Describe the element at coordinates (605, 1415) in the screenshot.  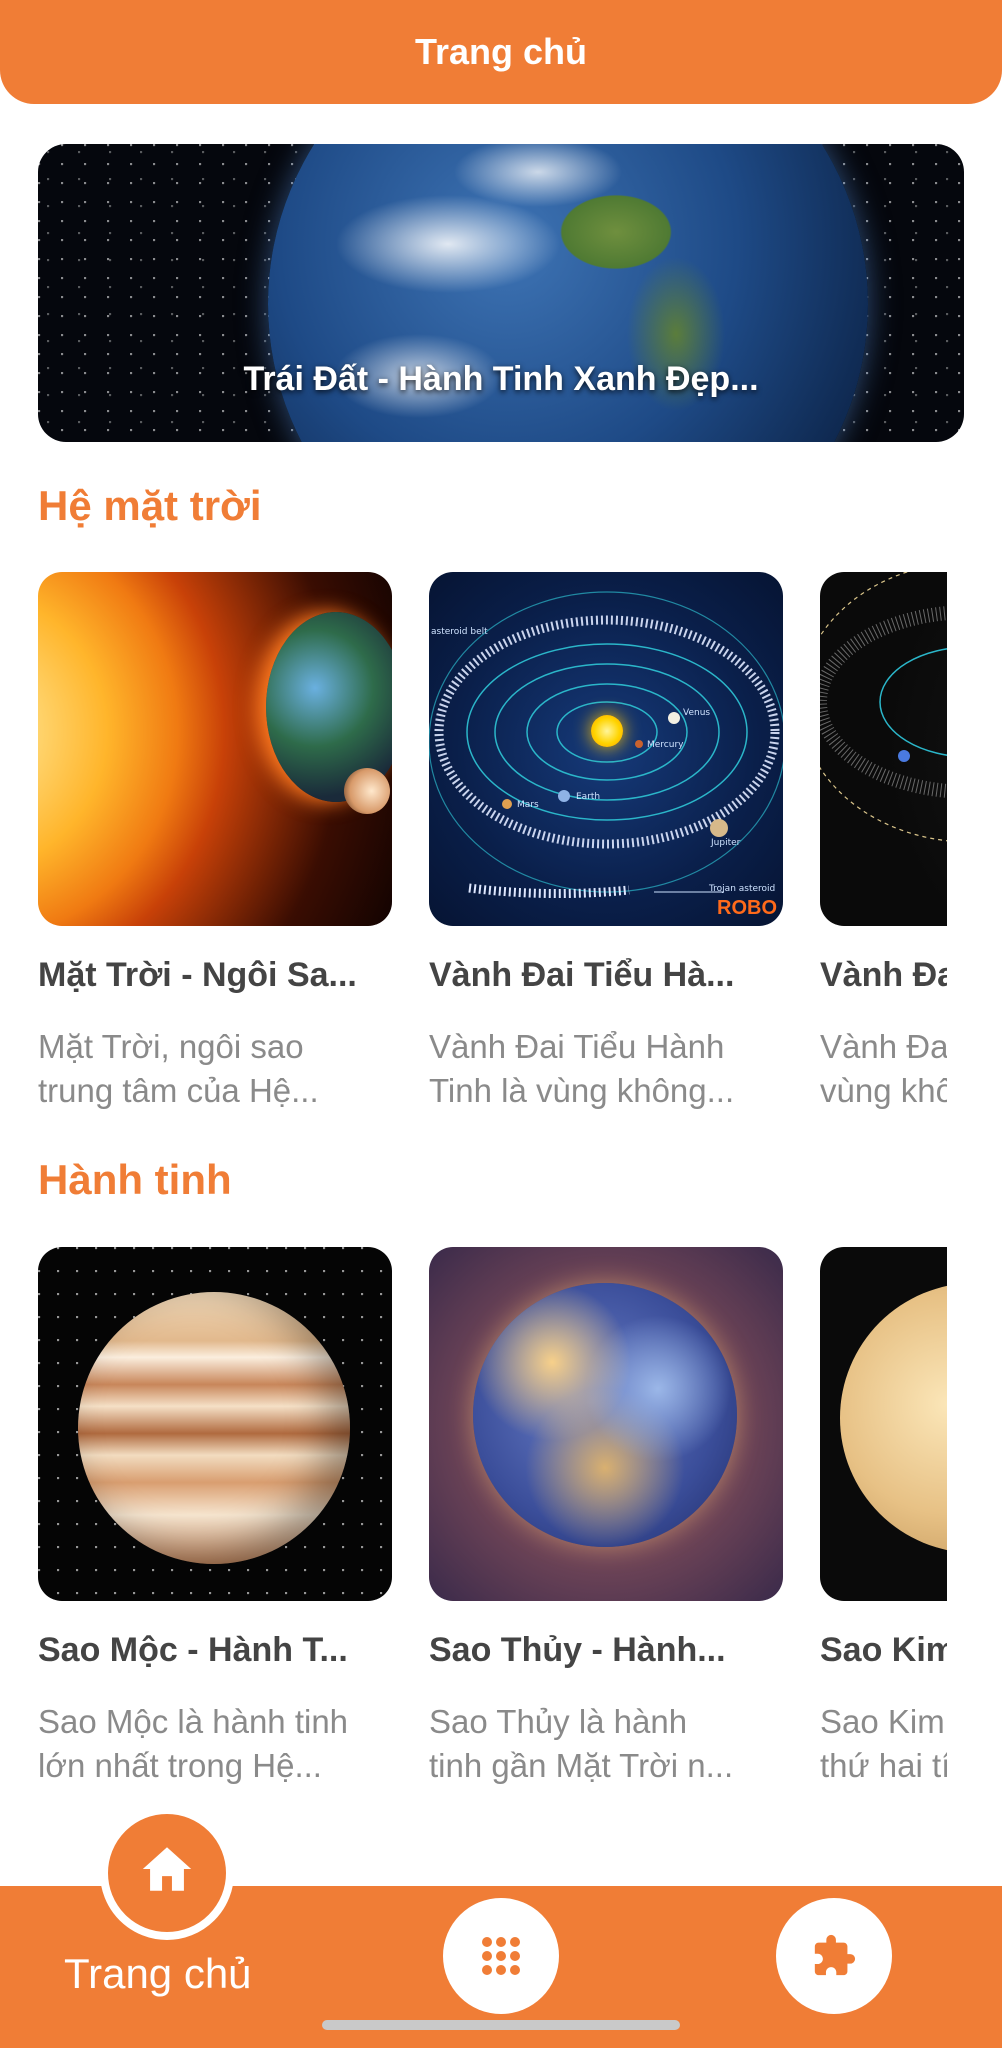
I see `mercury-planet` at that location.